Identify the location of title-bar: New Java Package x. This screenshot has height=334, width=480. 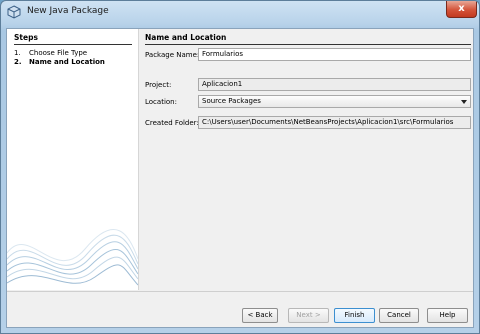
(240, 12).